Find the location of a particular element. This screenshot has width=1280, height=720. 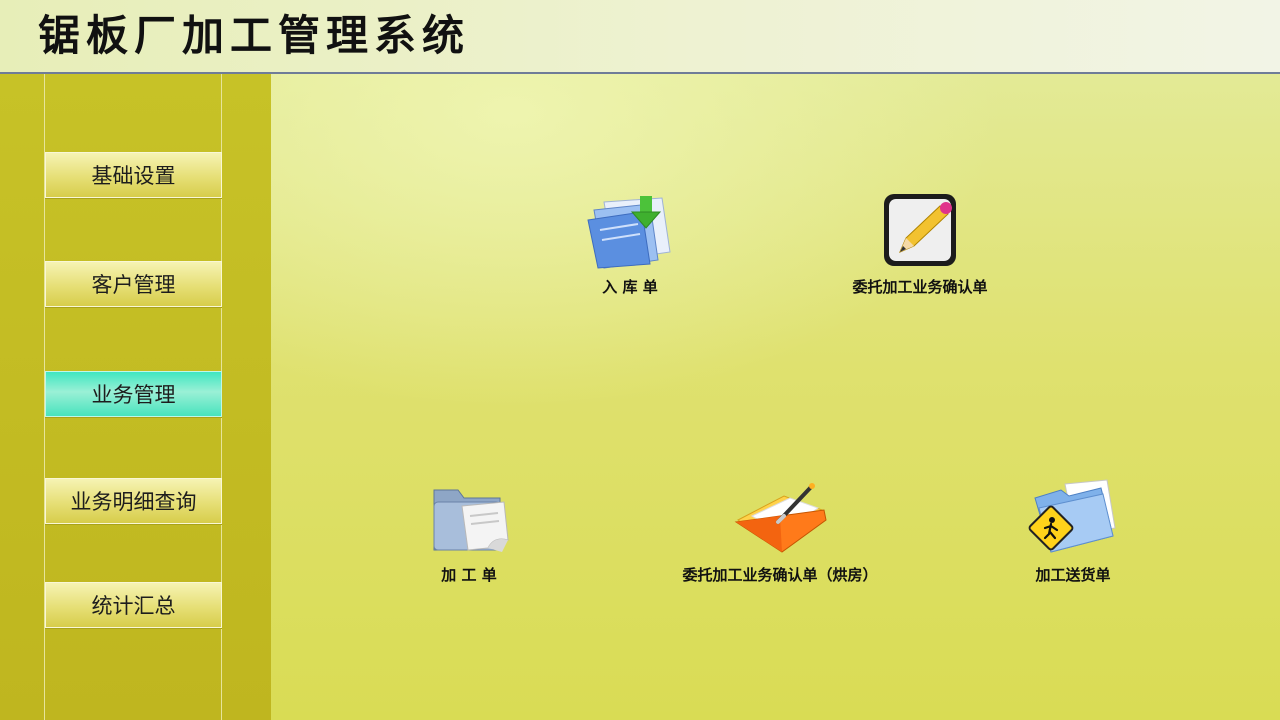

tile-commission-confirmation: 委托加工业务确认单 is located at coordinates (920, 243).